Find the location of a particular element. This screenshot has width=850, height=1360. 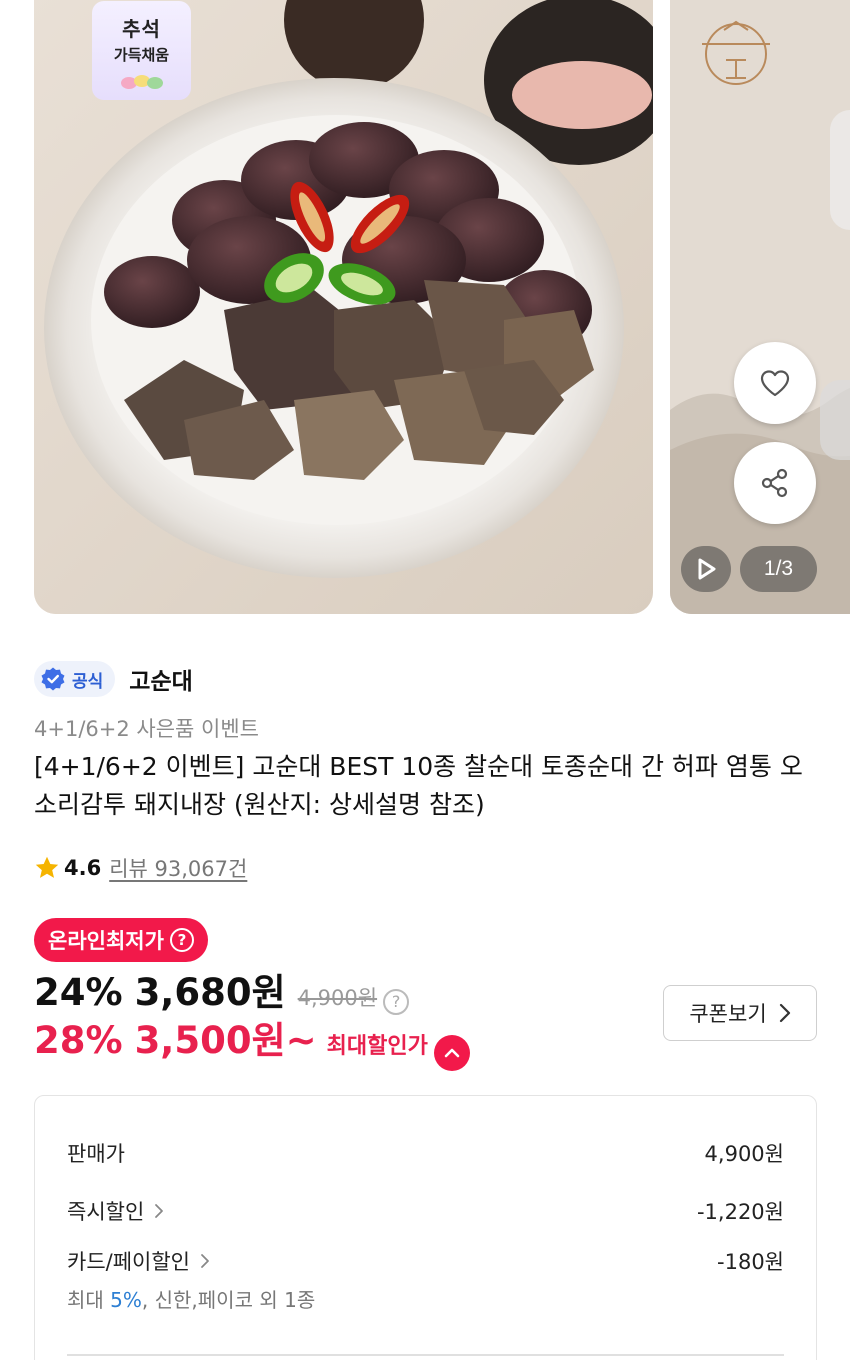

divider is located at coordinates (425, 1355).